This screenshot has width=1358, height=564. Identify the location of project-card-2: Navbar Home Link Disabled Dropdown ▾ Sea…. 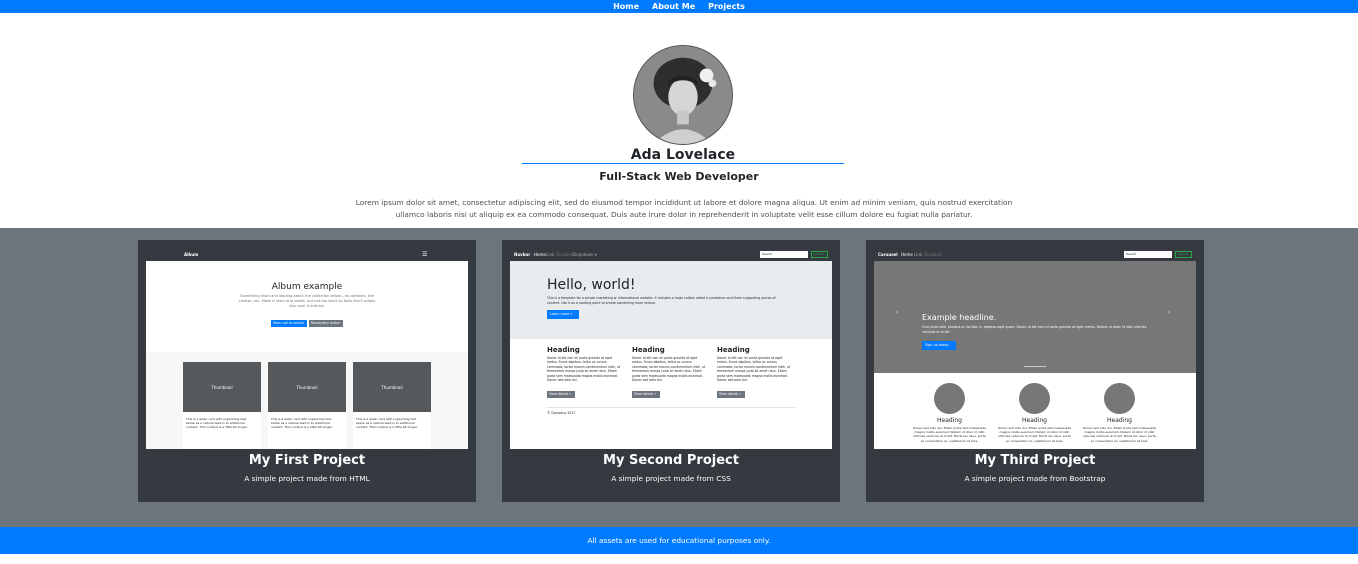
(671, 371).